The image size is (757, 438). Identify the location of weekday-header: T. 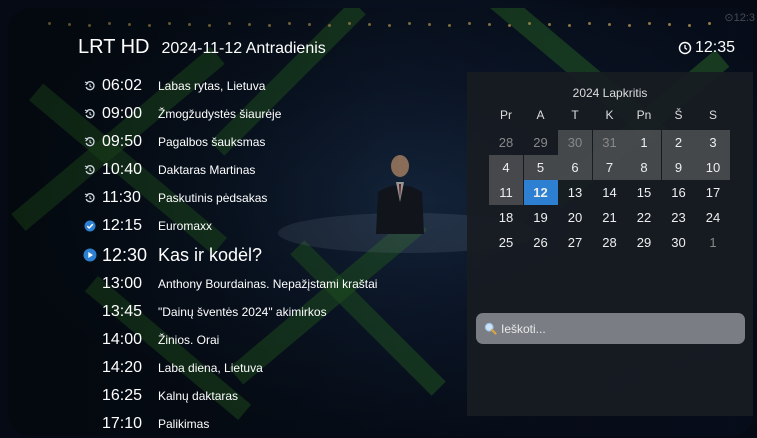
(575, 114).